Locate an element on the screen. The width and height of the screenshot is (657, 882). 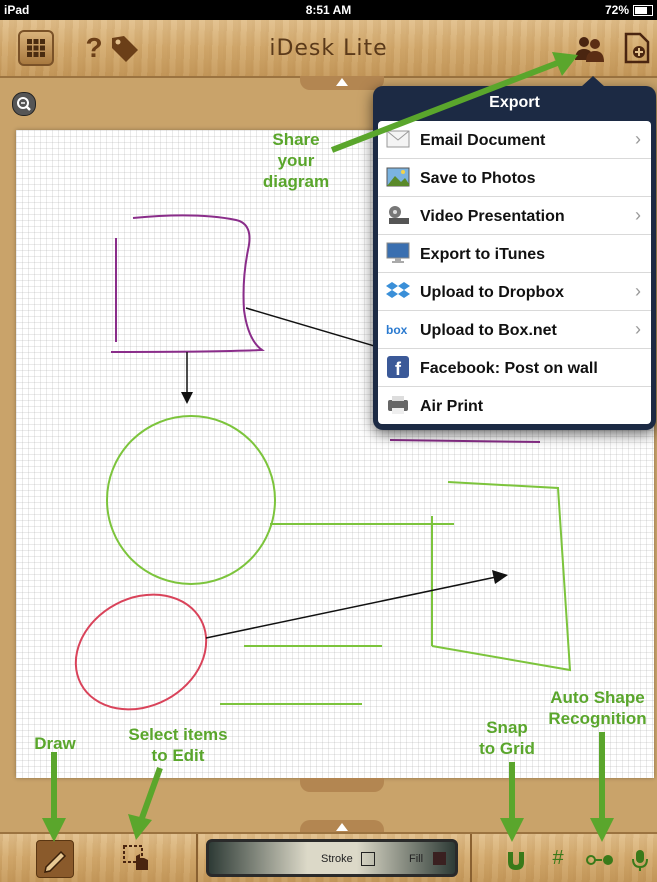
export-item-label: Air Print is located at coordinates (452, 406).